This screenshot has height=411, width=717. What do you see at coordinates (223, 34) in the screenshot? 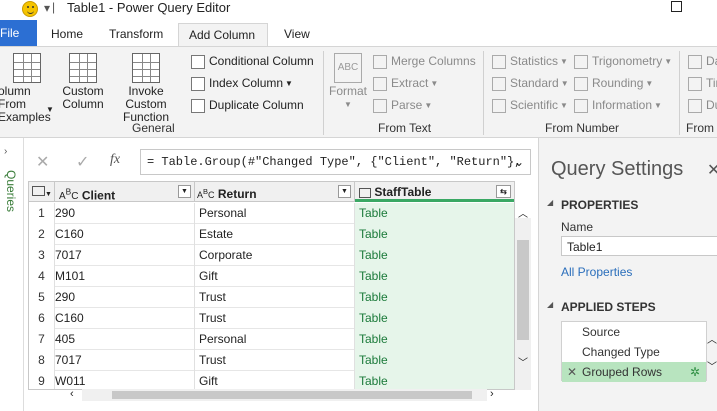
I see `tab-add-column: Add Column` at bounding box center [223, 34].